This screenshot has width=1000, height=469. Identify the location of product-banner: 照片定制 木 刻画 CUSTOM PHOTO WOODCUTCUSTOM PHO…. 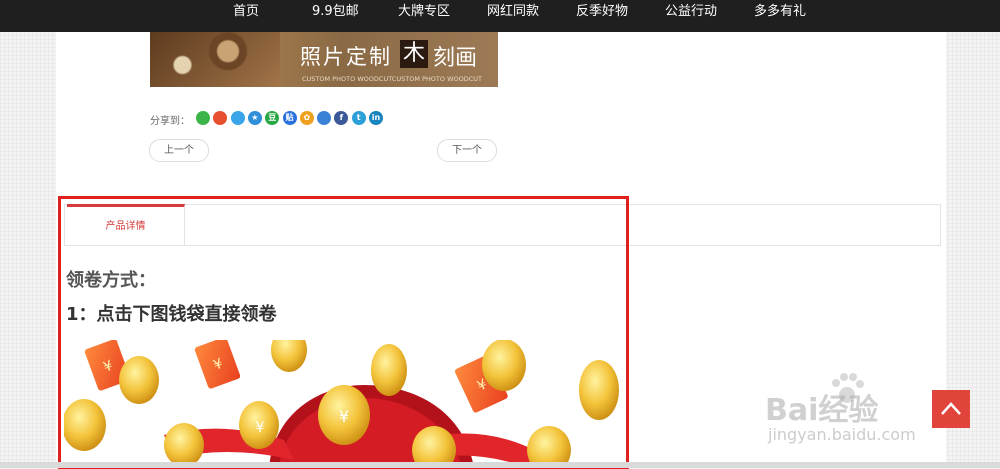
(324, 59).